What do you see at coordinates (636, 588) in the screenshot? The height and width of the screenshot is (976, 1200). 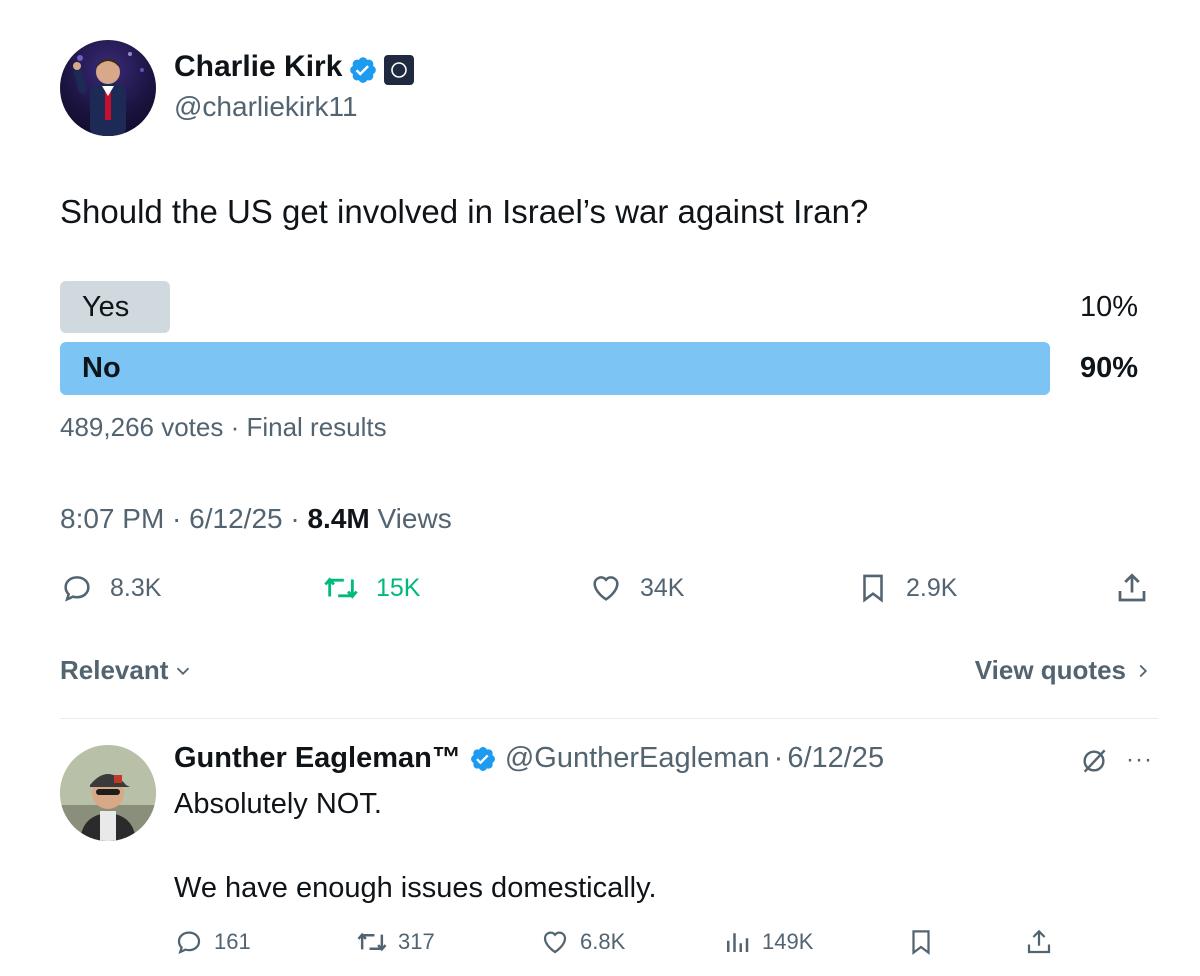 I see `like-button: 34K` at bounding box center [636, 588].